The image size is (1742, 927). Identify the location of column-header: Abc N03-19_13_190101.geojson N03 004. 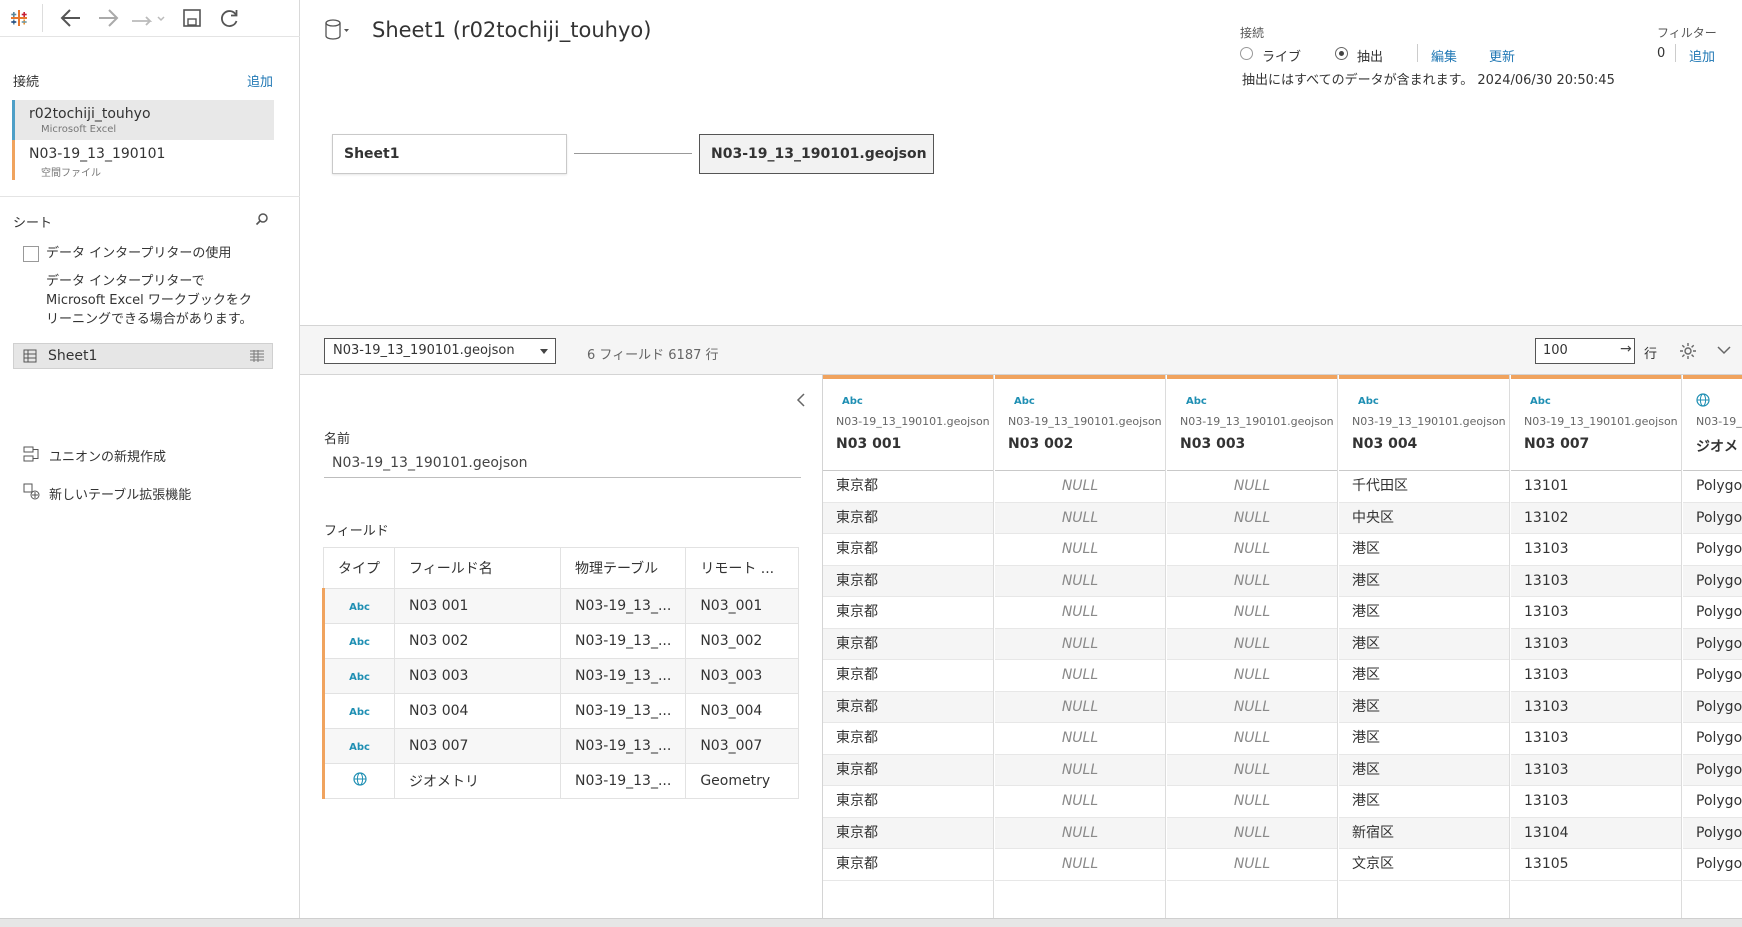
(1424, 423).